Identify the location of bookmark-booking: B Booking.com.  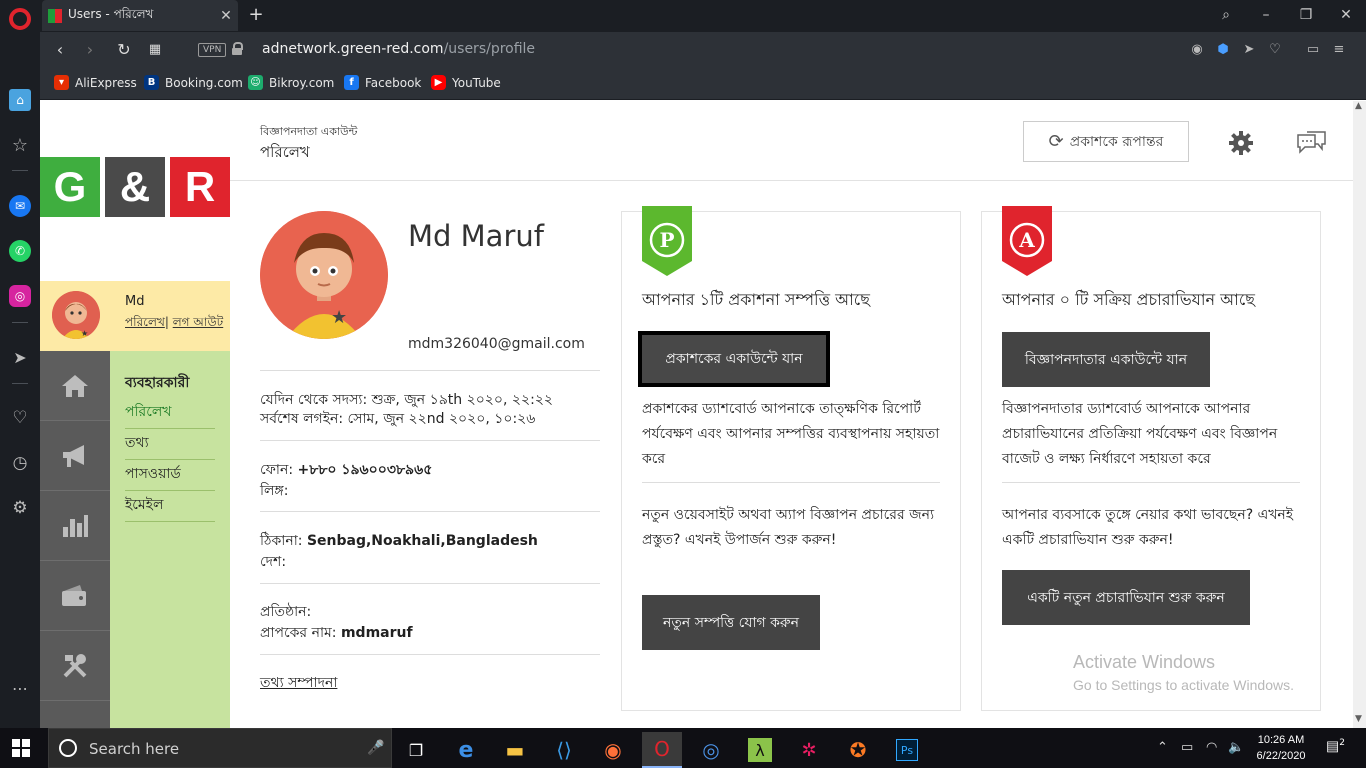
(193, 82).